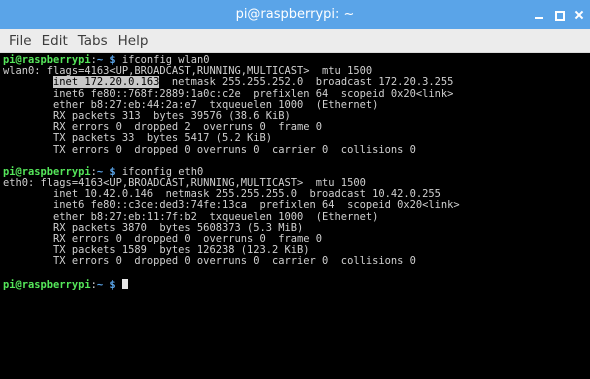 The width and height of the screenshot is (590, 379). What do you see at coordinates (133, 41) in the screenshot?
I see `menu-help: Help` at bounding box center [133, 41].